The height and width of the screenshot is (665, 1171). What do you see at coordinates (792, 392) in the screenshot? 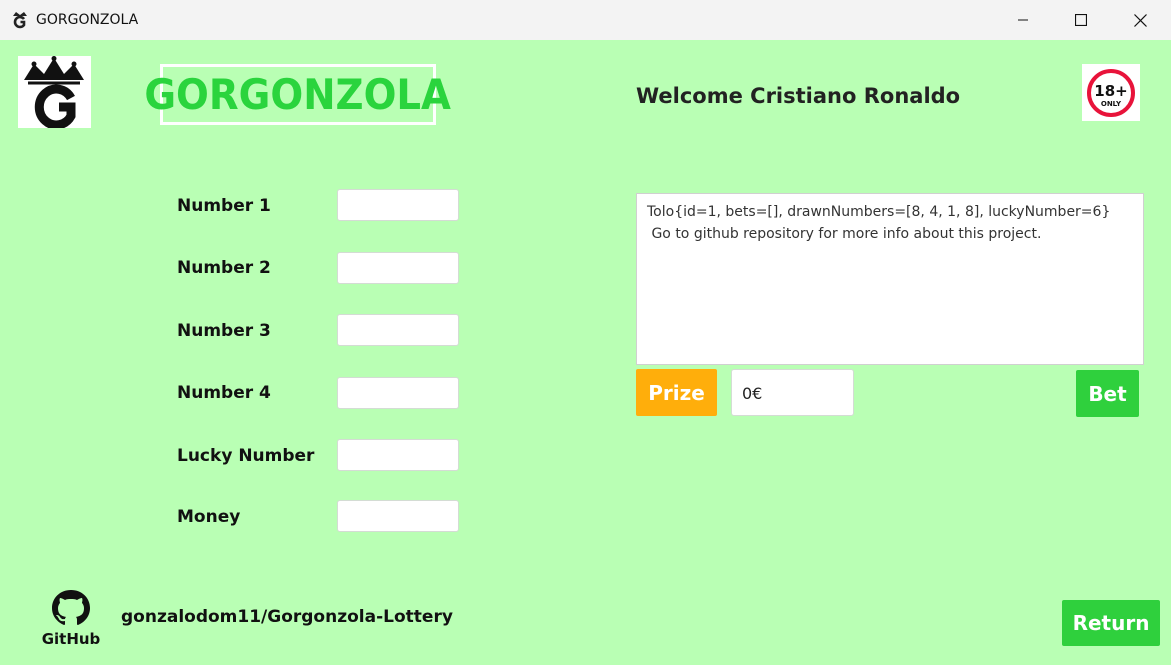
I see `prize-amount-field: 0€` at bounding box center [792, 392].